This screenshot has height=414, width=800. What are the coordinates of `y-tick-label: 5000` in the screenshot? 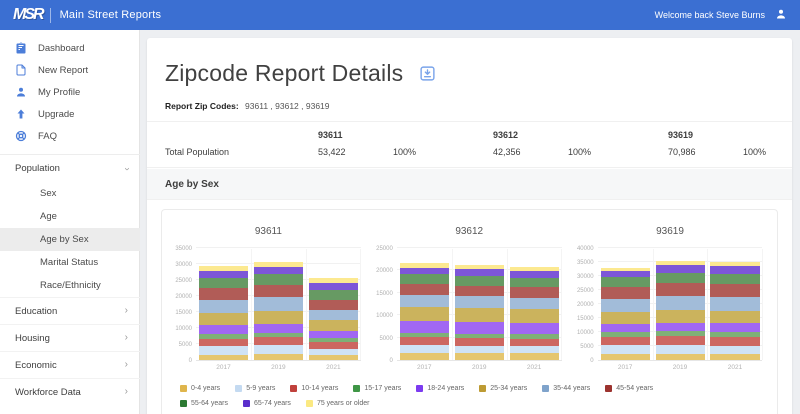 It's located at (185, 345).